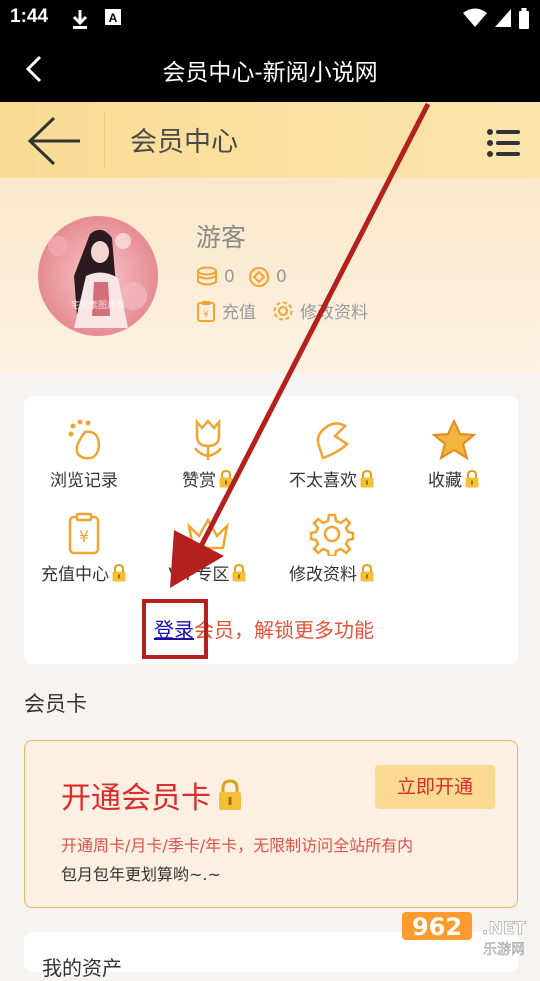 This screenshot has width=540, height=981. I want to click on point-stat: 0, so click(267, 277).